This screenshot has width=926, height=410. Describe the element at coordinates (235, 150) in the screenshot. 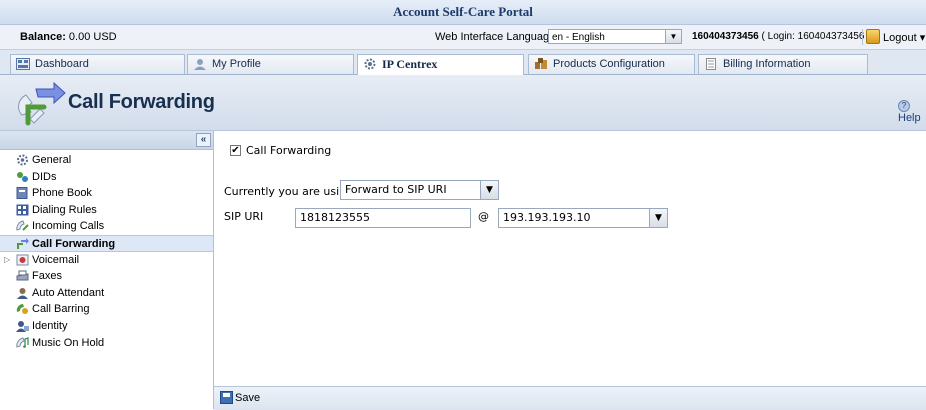

I see `call-forwarding-checkbox: ✔` at that location.